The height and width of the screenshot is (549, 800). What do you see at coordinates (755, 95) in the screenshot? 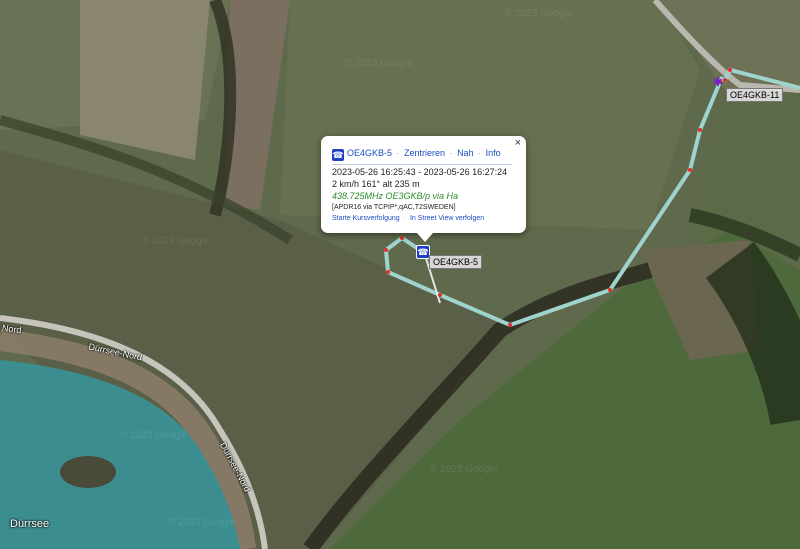
I see `station-label-oe4gkb-11: OE4GKB-11` at bounding box center [755, 95].